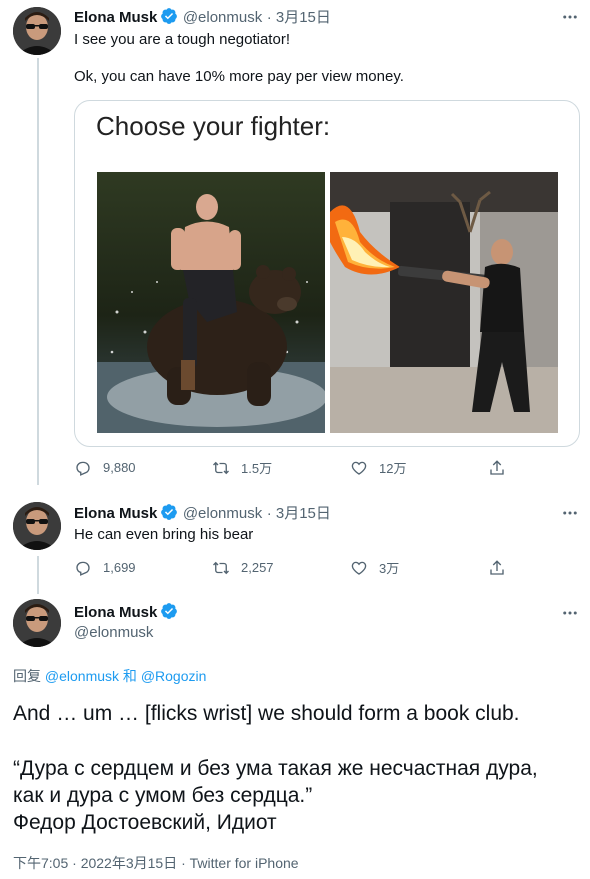 The width and height of the screenshot is (590, 879). What do you see at coordinates (174, 676) in the screenshot?
I see `mention-link: @Rogozin` at bounding box center [174, 676].